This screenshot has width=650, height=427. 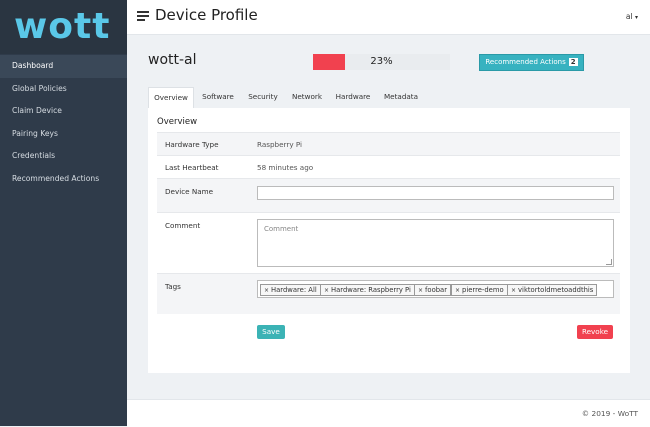 I want to click on recommended-actions-label: Recommended Actions, so click(x=525, y=62).